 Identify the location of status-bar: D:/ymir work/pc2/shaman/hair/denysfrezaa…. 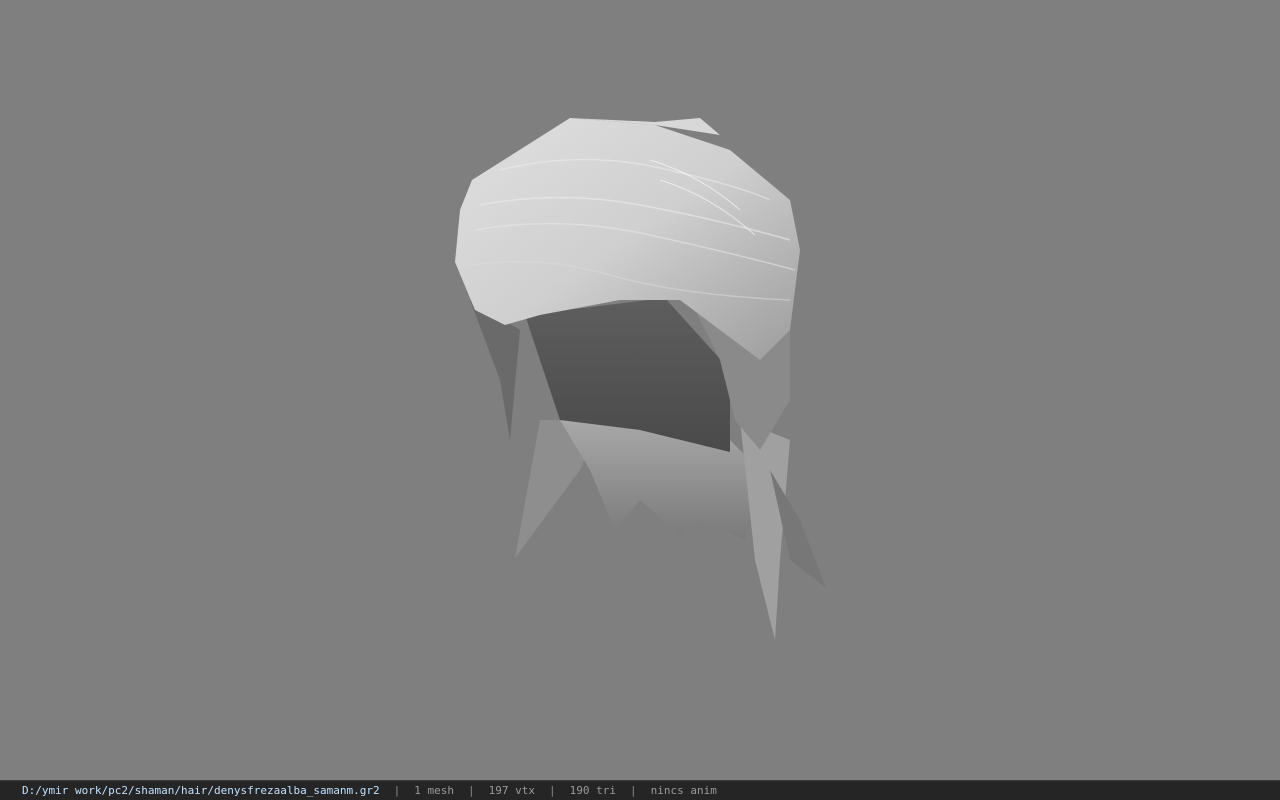
(640, 790).